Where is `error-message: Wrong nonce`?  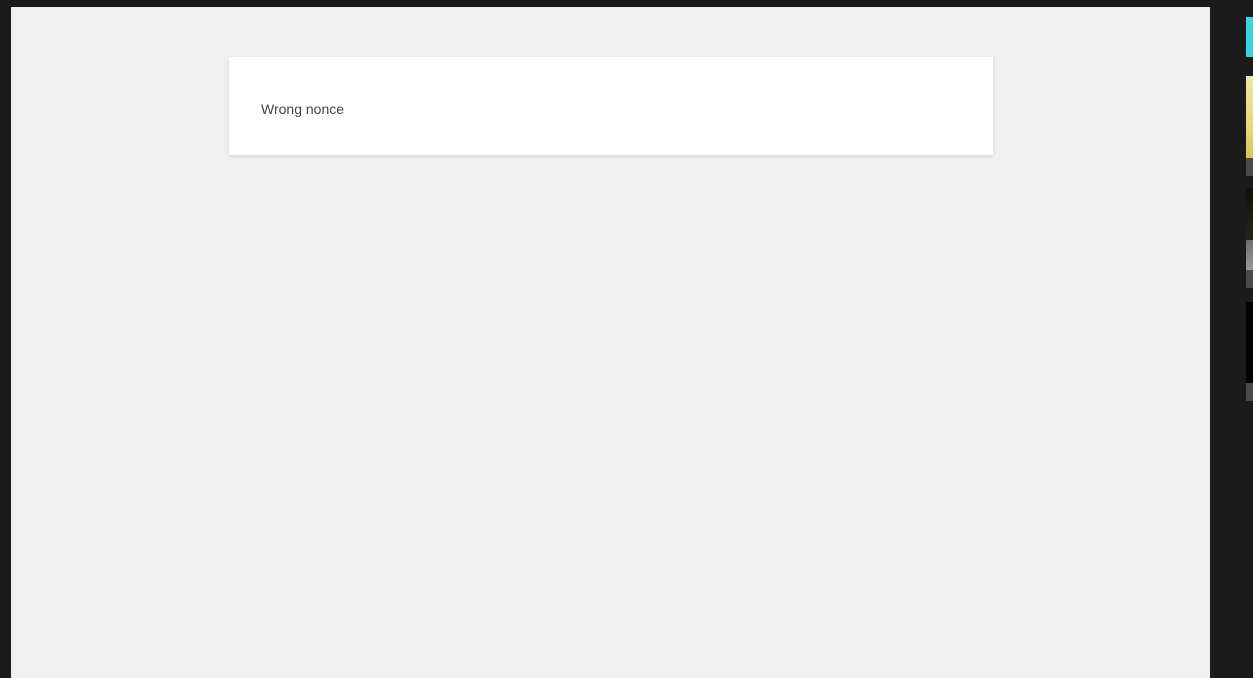 error-message: Wrong nonce is located at coordinates (303, 109).